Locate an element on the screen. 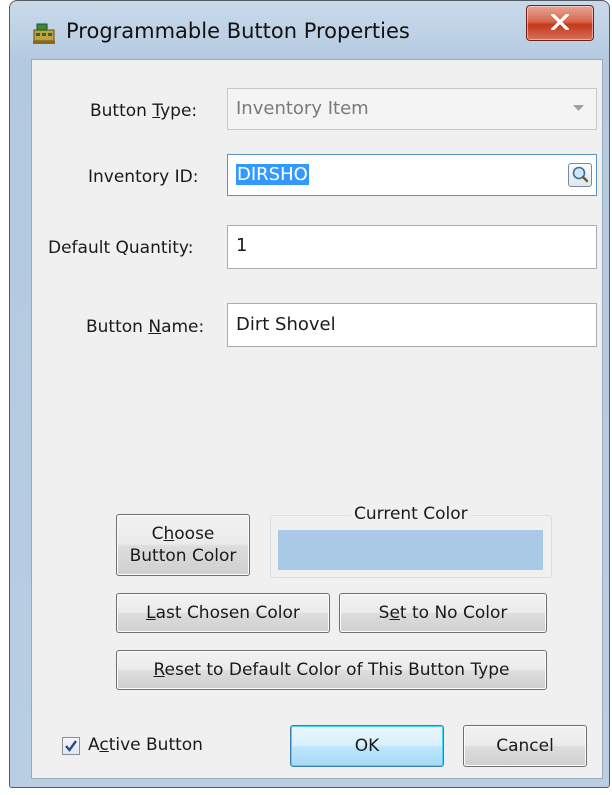  checkmark-icon is located at coordinates (71, 746).